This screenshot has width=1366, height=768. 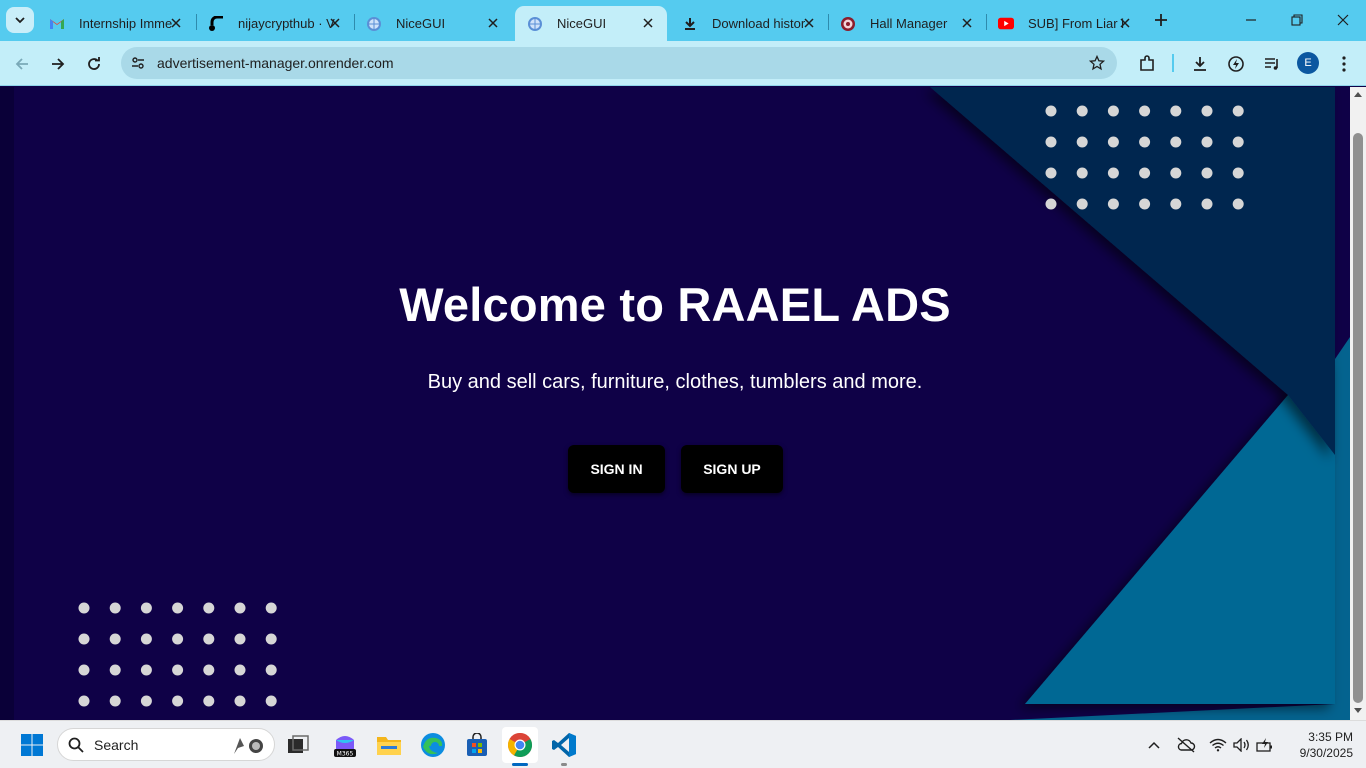 I want to click on reload-icon, so click(x=94, y=63).